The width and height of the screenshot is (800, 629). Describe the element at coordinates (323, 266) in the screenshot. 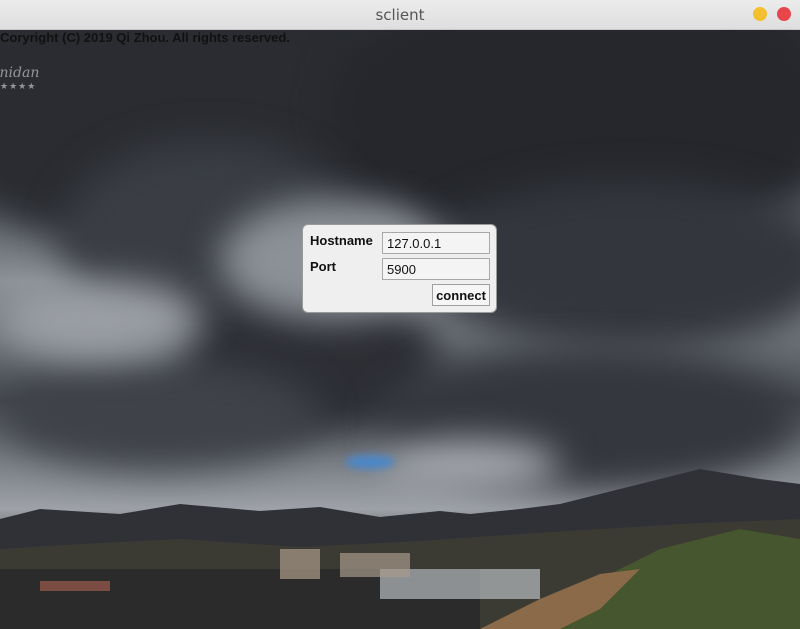

I see `port-label: Port` at that location.